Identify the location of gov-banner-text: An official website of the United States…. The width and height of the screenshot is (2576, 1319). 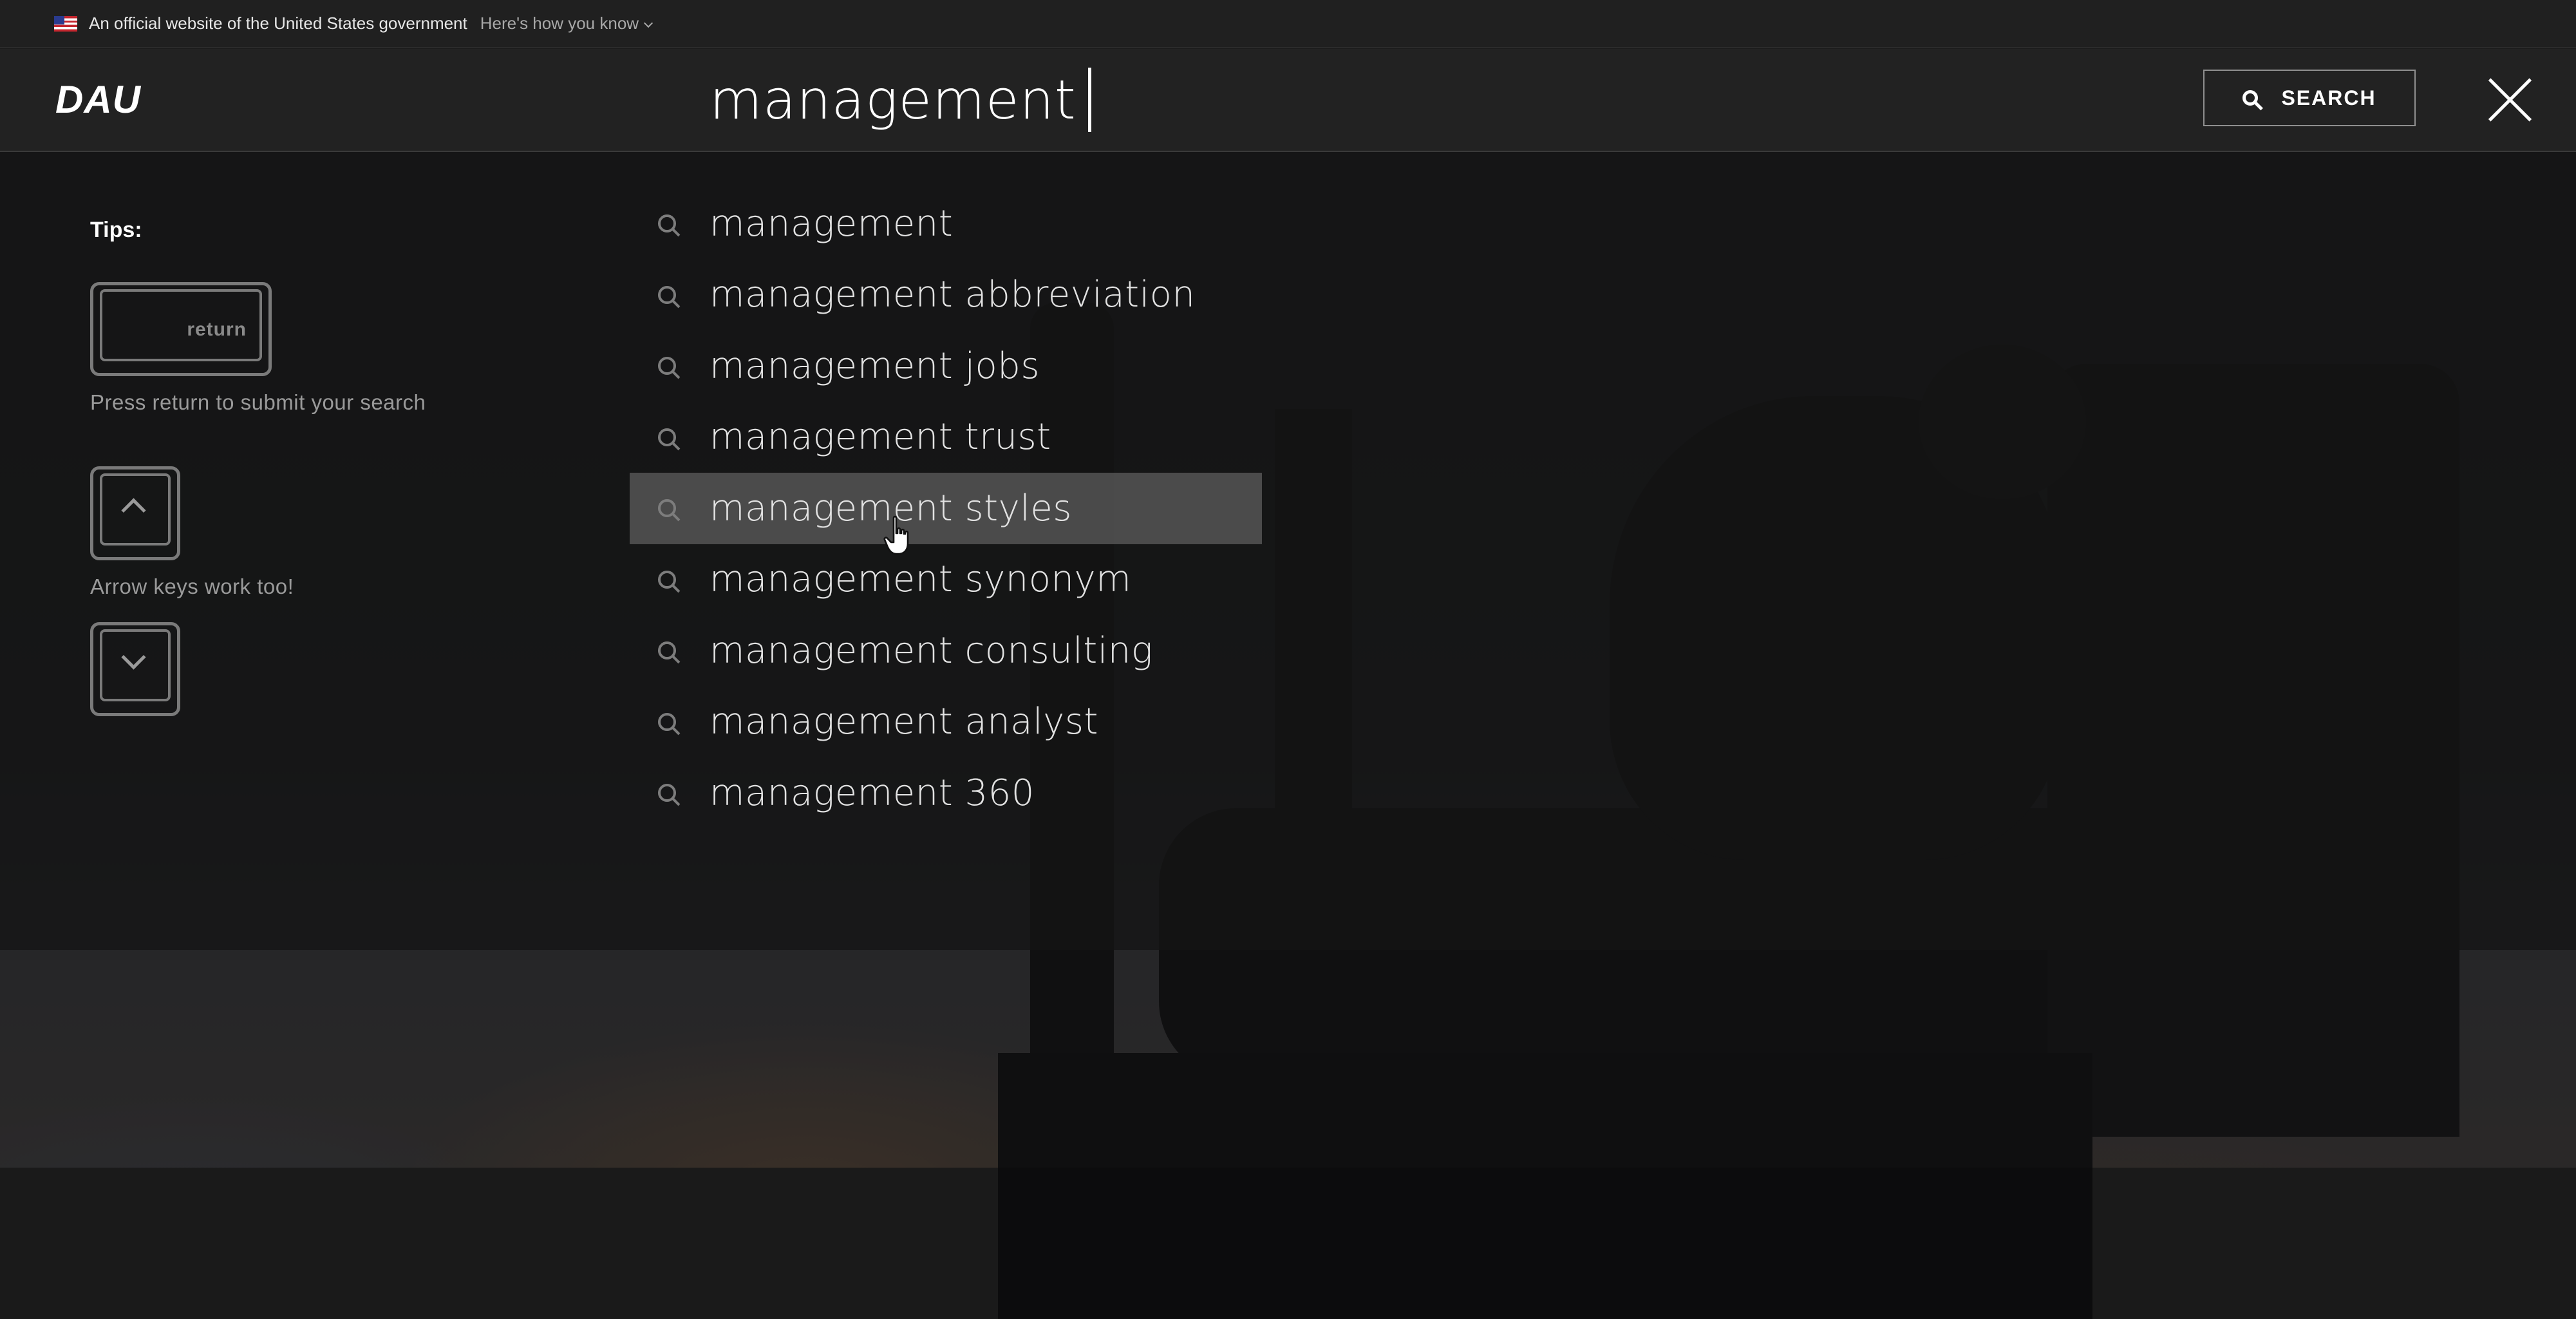
(278, 23).